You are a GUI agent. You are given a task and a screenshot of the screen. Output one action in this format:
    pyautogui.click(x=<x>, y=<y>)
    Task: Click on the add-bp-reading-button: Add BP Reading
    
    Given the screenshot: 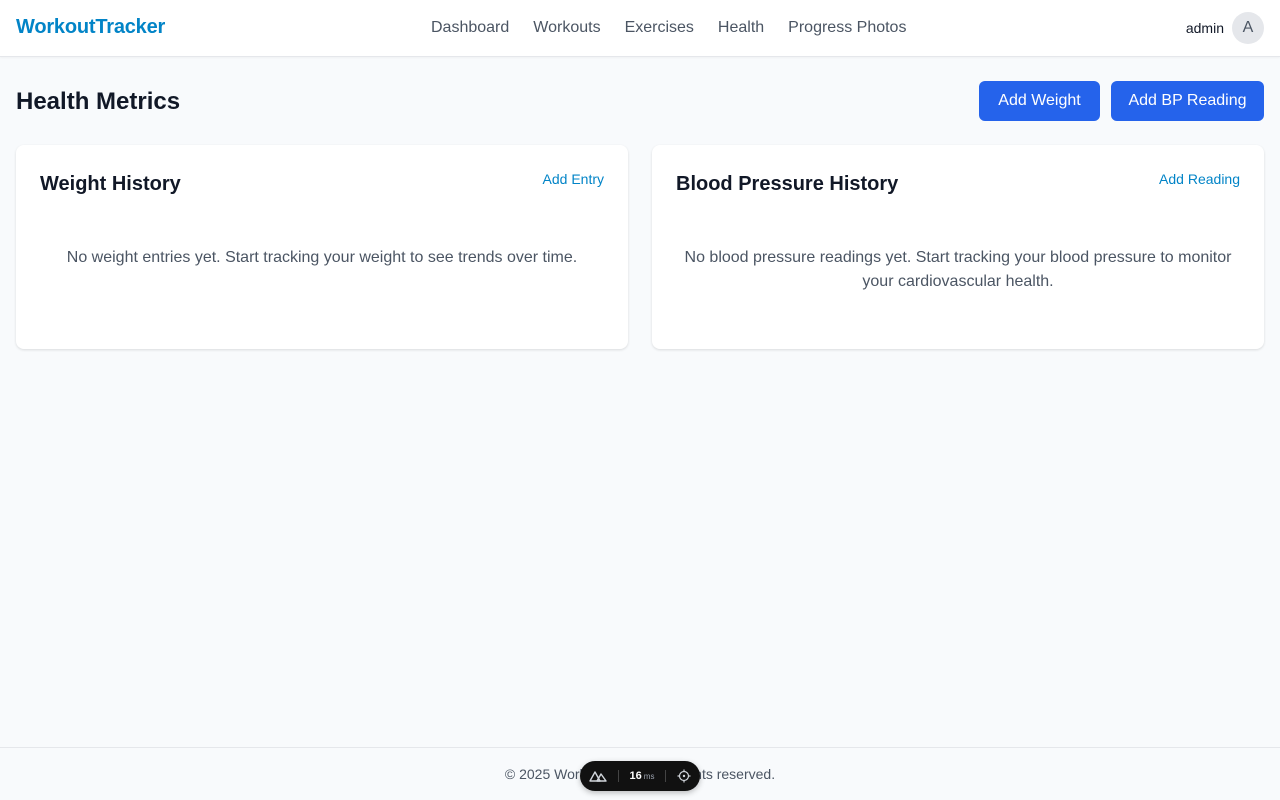 What is the action you would take?
    pyautogui.click(x=1187, y=101)
    